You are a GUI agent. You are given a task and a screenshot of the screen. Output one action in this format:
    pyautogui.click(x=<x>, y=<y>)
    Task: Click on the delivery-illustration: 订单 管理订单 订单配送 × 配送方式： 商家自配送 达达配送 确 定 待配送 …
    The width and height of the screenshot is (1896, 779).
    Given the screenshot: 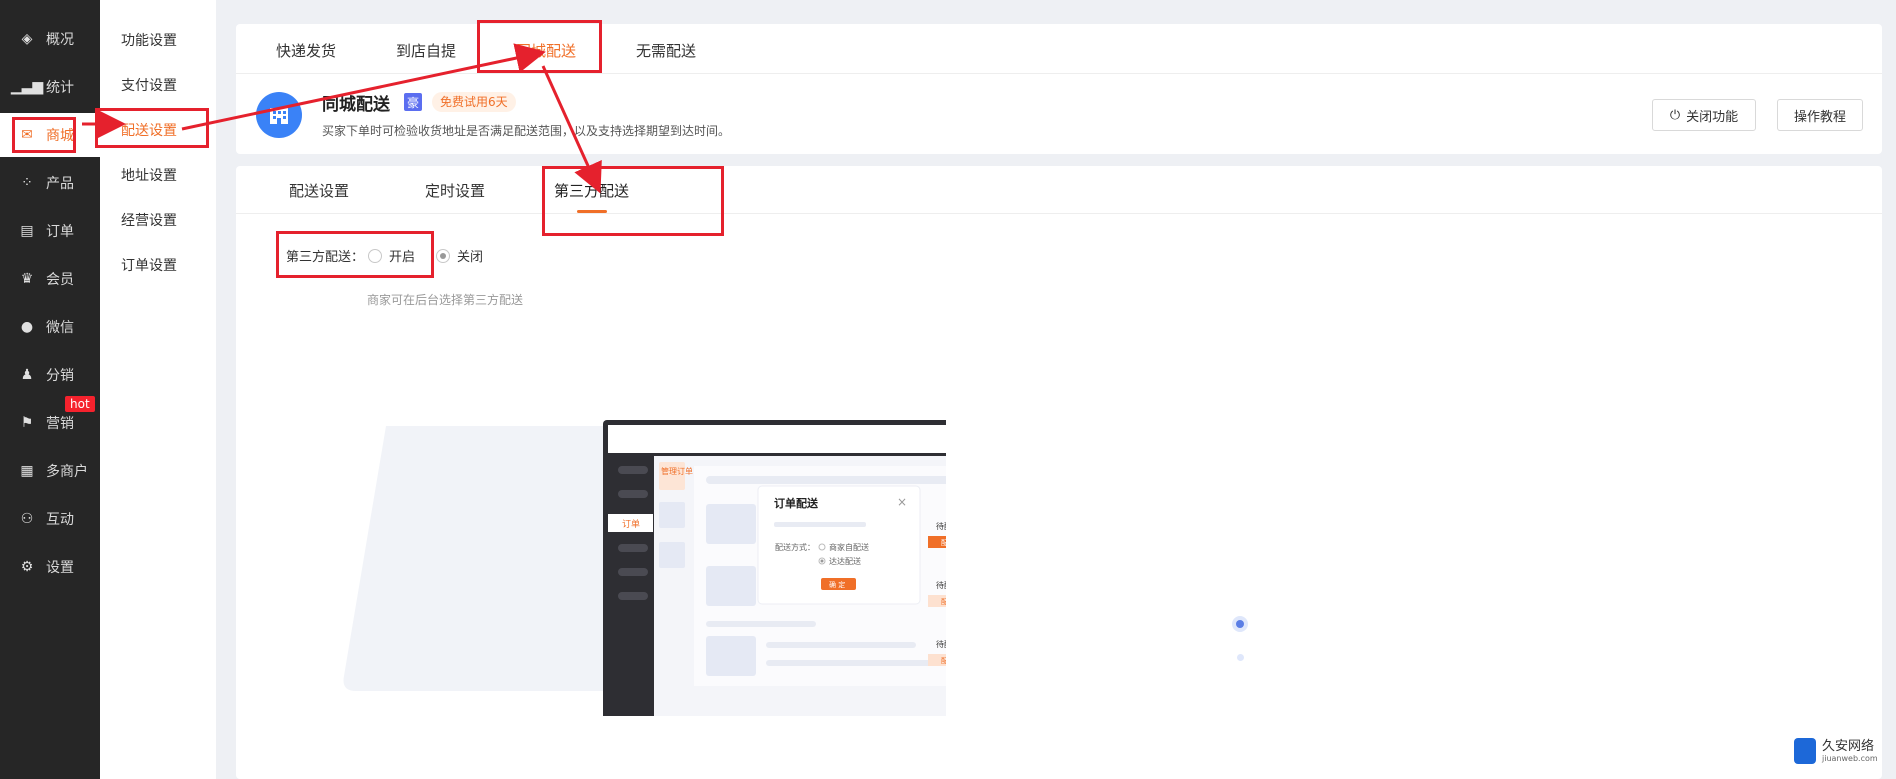 What is the action you would take?
    pyautogui.click(x=644, y=568)
    